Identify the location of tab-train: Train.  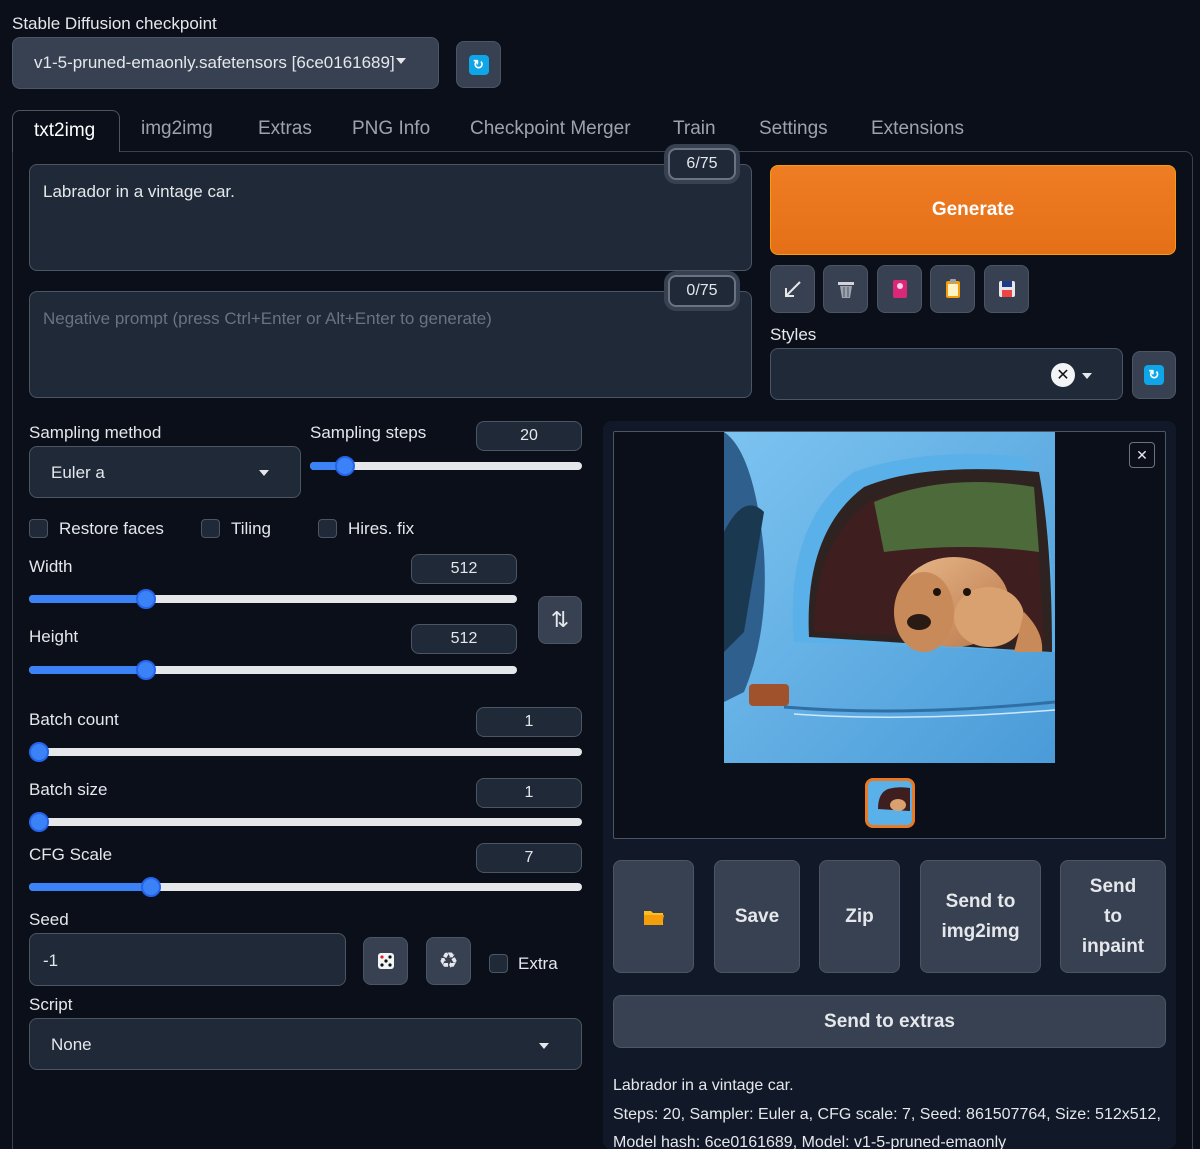
(694, 129).